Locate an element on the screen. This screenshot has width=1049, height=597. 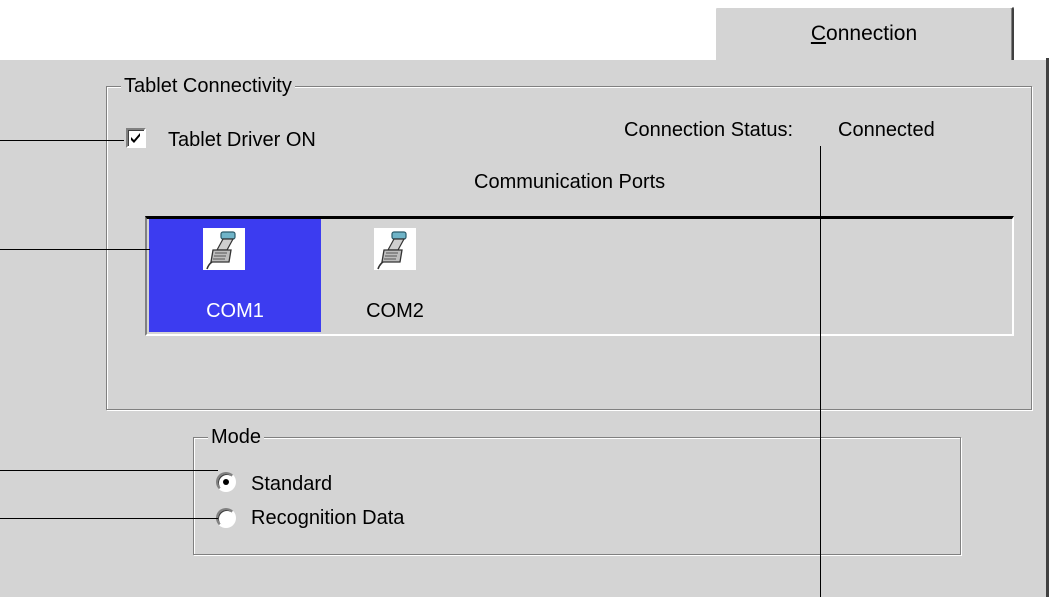
tablet-driver-label: Tablet Driver ON is located at coordinates (242, 140).